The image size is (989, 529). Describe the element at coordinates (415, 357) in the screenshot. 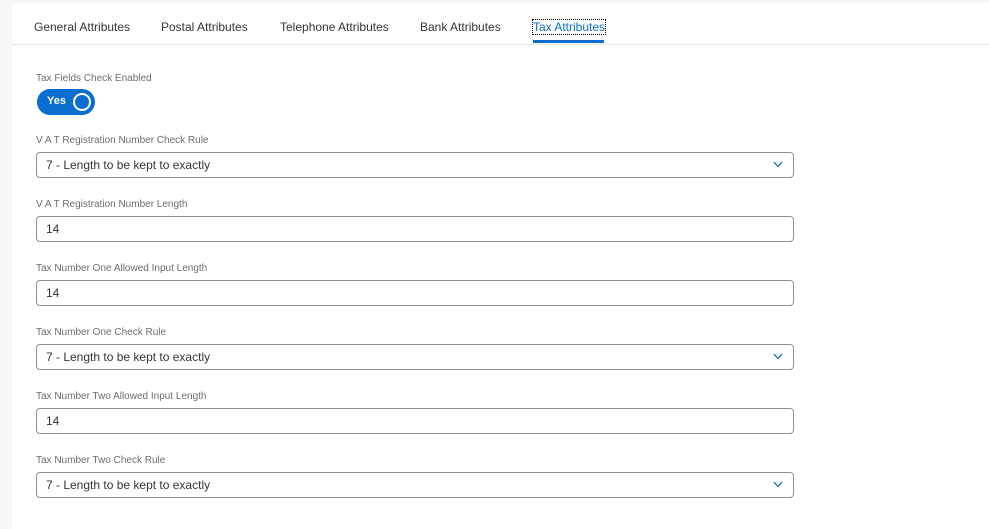

I see `tax1-check-rule-select: 7 - Length to be kept to exactly` at that location.